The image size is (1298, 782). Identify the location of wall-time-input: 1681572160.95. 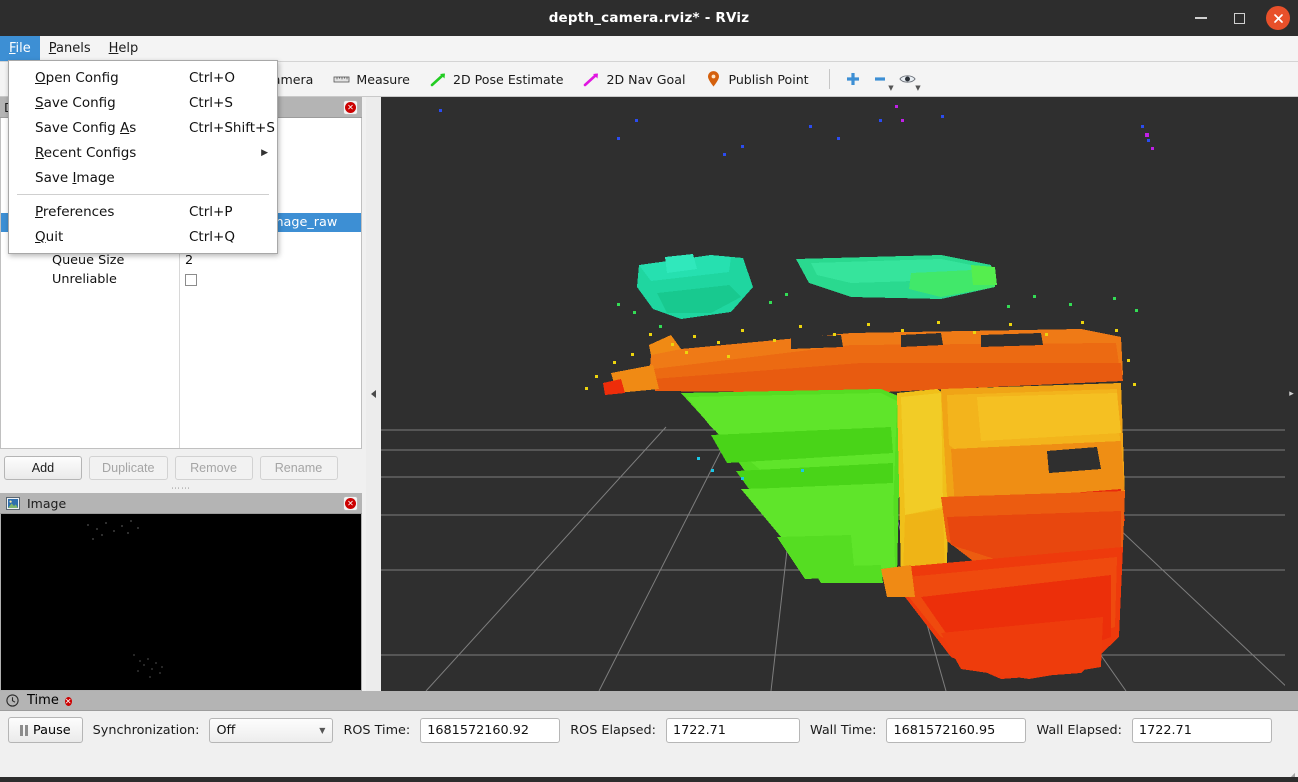
(956, 730).